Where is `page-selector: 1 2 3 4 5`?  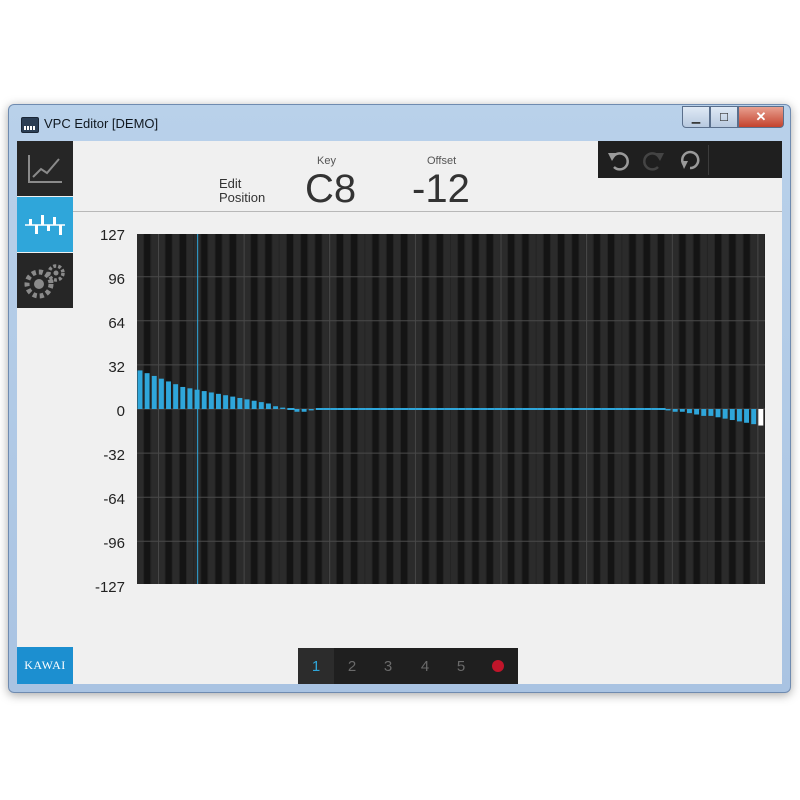 page-selector: 1 2 3 4 5 is located at coordinates (408, 666).